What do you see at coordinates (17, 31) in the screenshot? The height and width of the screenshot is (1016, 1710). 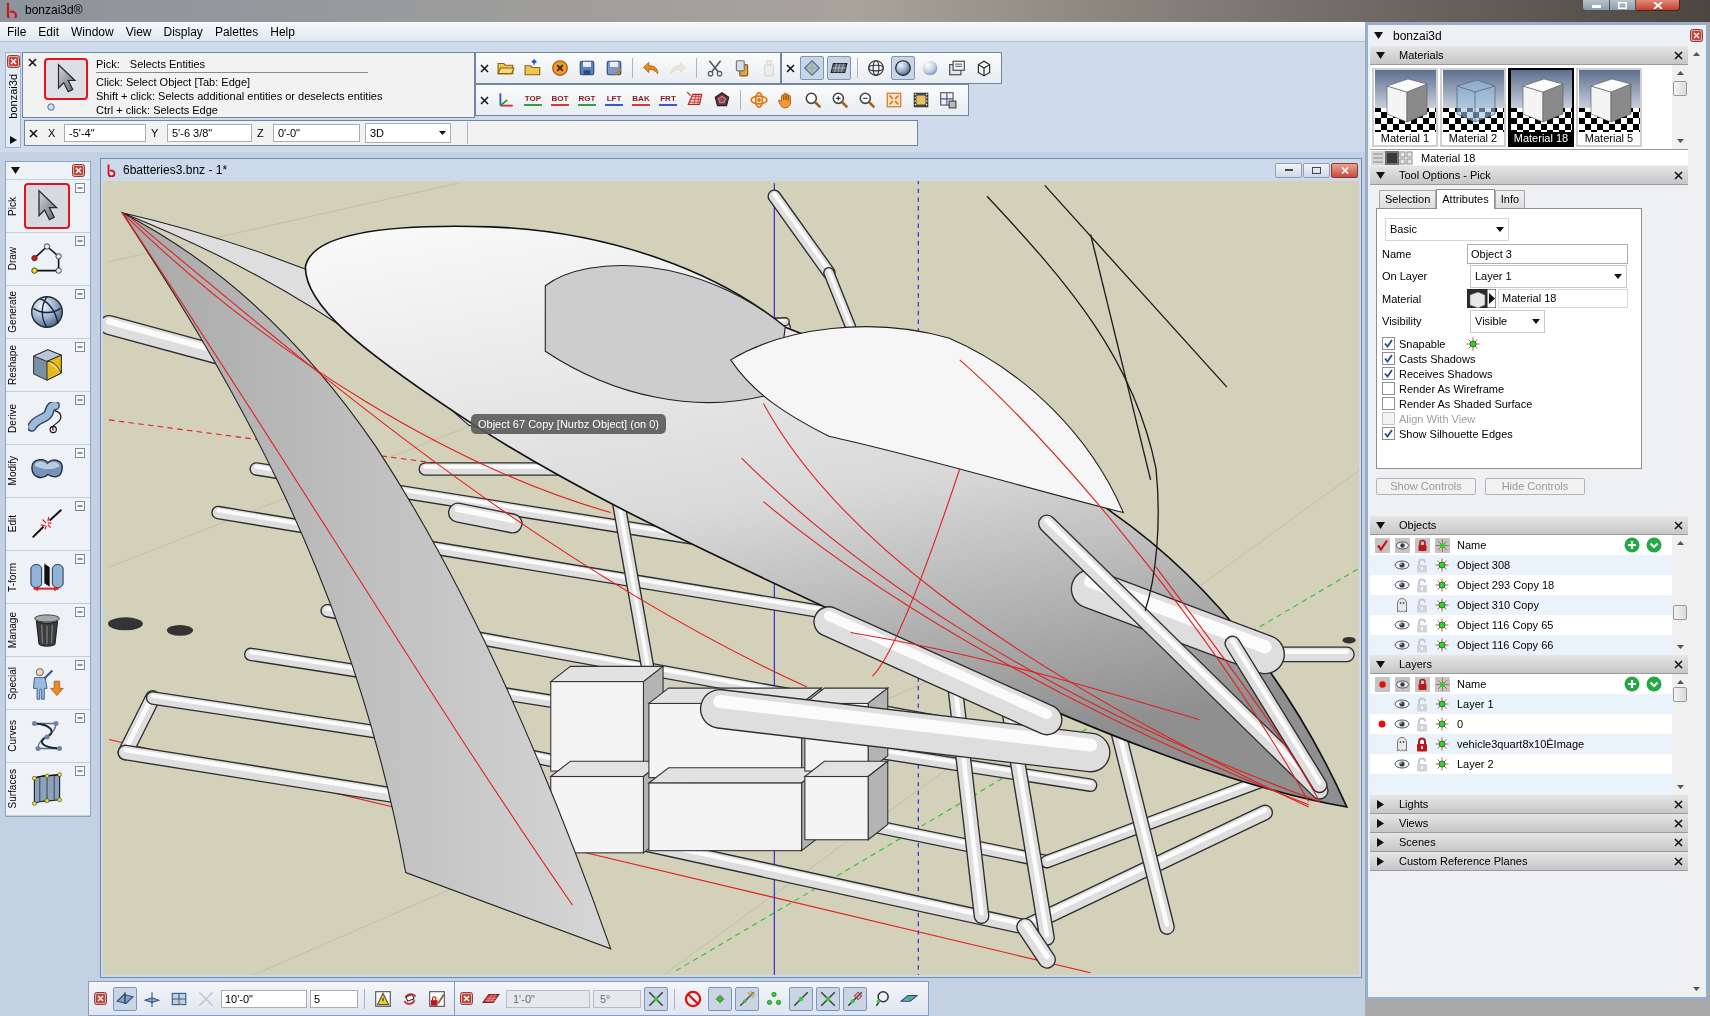 I see `menu-item: File` at bounding box center [17, 31].